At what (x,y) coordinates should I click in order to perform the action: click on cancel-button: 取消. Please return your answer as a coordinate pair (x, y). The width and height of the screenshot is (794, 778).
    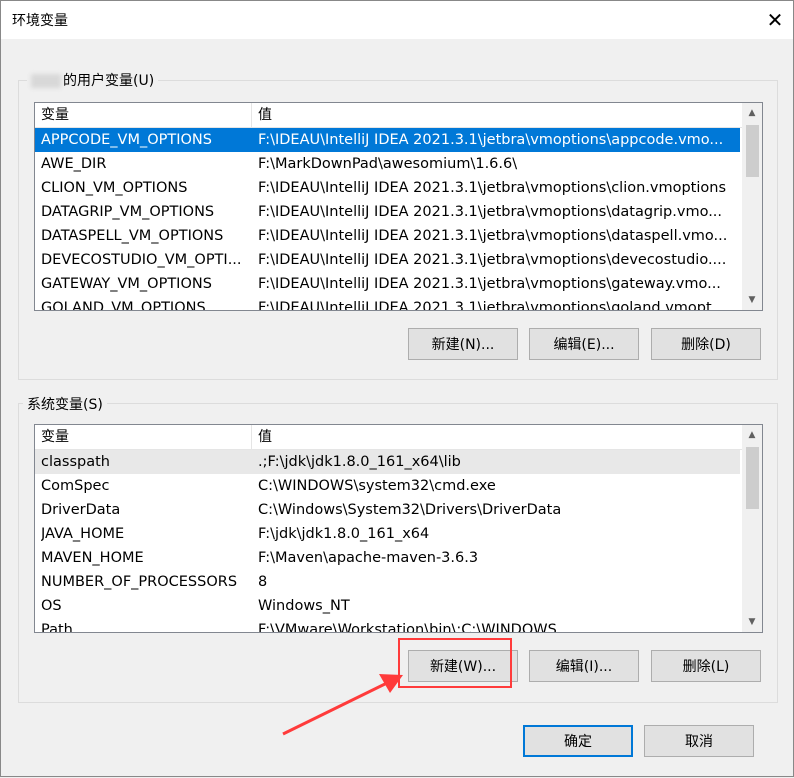
    Looking at the image, I should click on (699, 741).